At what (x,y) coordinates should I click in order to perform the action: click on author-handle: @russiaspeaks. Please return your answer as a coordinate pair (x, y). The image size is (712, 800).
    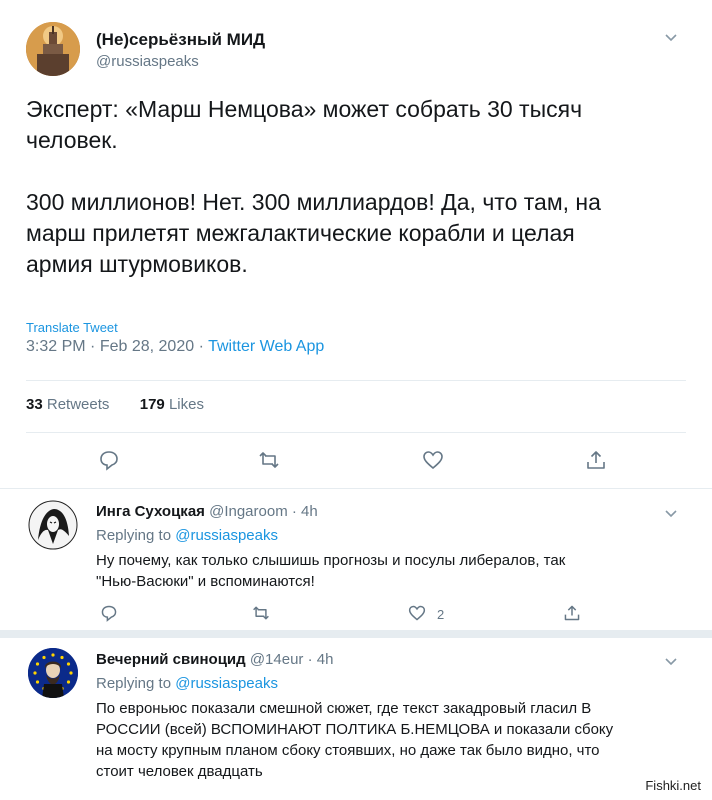
    Looking at the image, I should click on (147, 61).